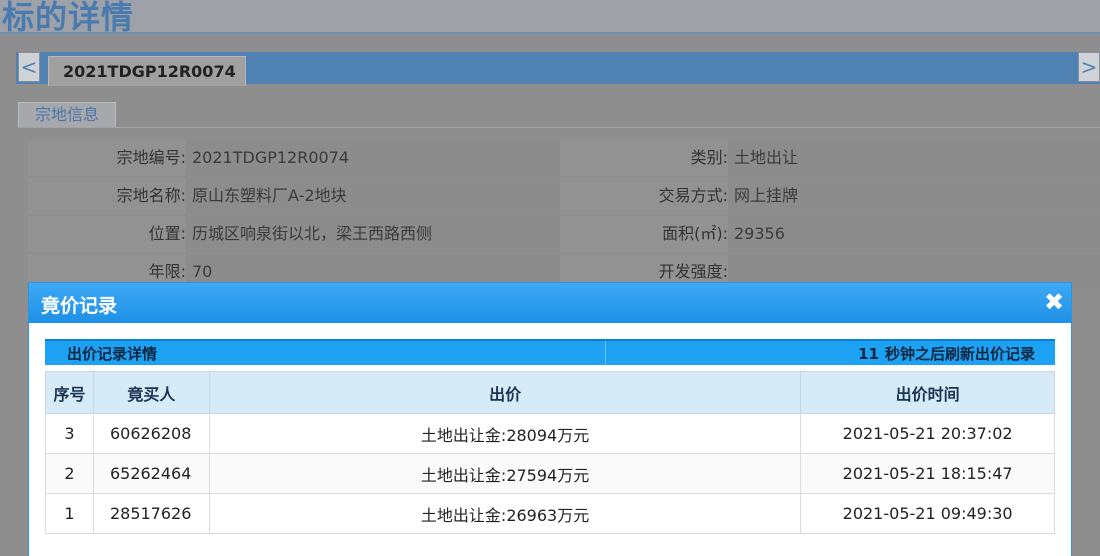  What do you see at coordinates (107, 196) in the screenshot?
I see `info-label: 宗地名称:` at bounding box center [107, 196].